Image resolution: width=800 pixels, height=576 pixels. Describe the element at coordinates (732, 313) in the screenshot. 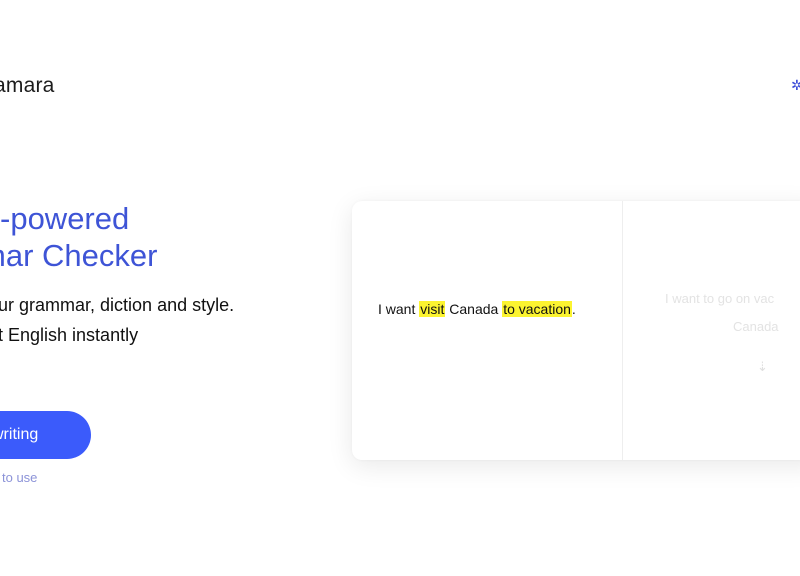

I see `demo-output-sentence: I want to go on vac Canada` at that location.